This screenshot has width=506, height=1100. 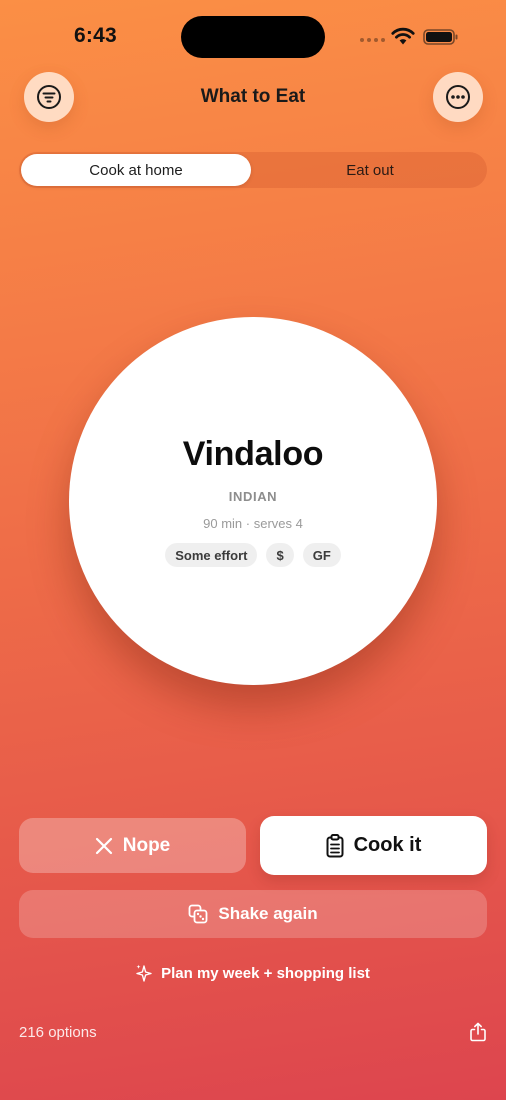 What do you see at coordinates (58, 1032) in the screenshot?
I see `options-count: 216 options` at bounding box center [58, 1032].